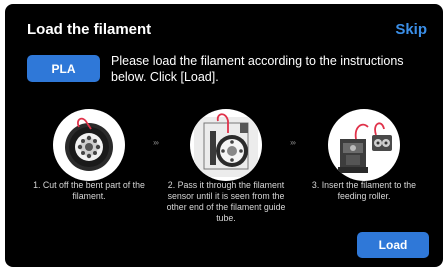 Image resolution: width=448 pixels, height=271 pixels. I want to click on sensor-tube-icon, so click(226, 145).